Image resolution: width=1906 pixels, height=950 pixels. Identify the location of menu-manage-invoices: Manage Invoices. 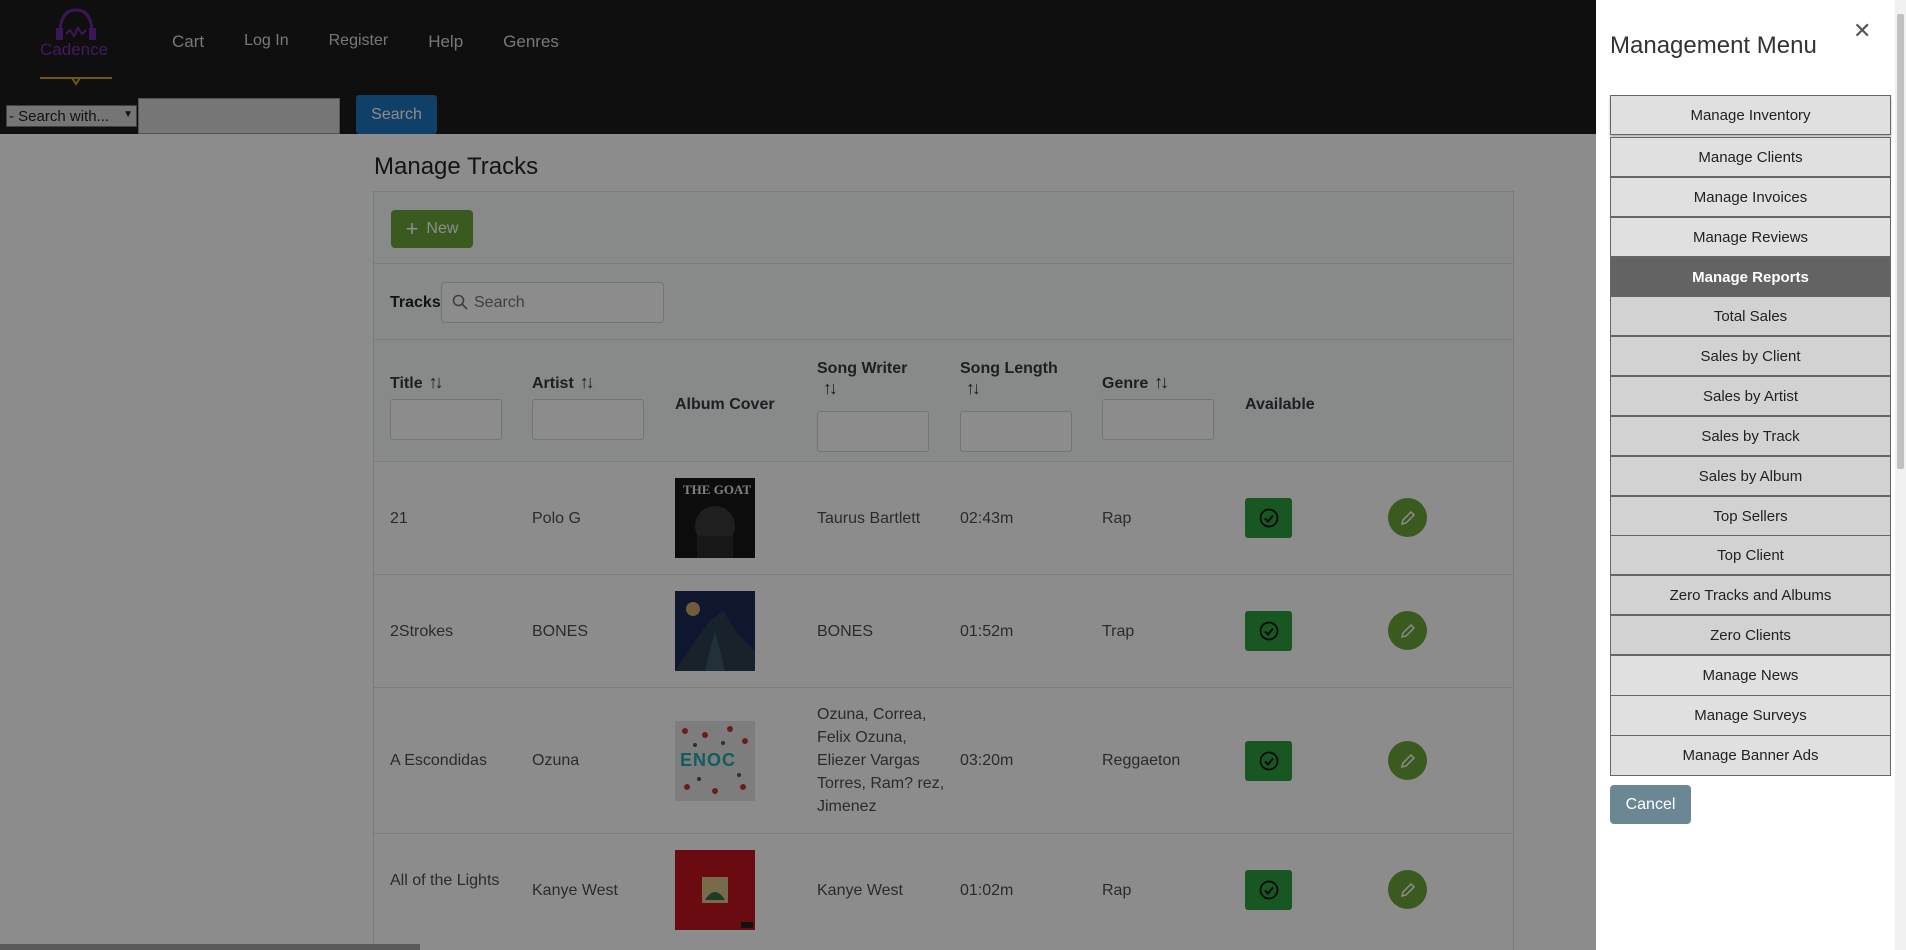
(1750, 197).